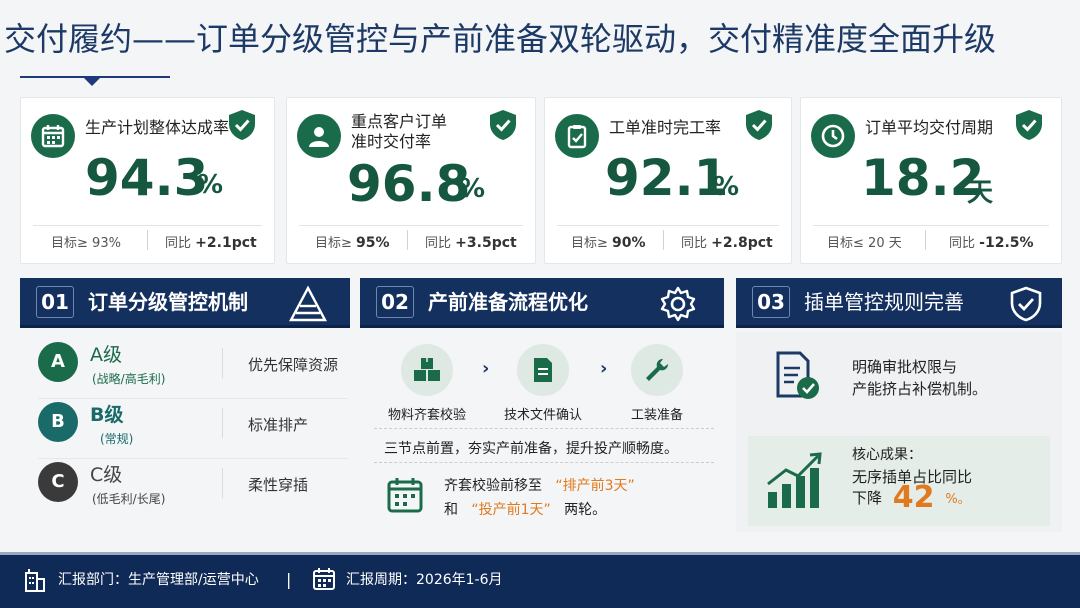 This screenshot has height=608, width=1080. What do you see at coordinates (293, 365) in the screenshot?
I see `grade-desc: 优先保障资源` at bounding box center [293, 365].